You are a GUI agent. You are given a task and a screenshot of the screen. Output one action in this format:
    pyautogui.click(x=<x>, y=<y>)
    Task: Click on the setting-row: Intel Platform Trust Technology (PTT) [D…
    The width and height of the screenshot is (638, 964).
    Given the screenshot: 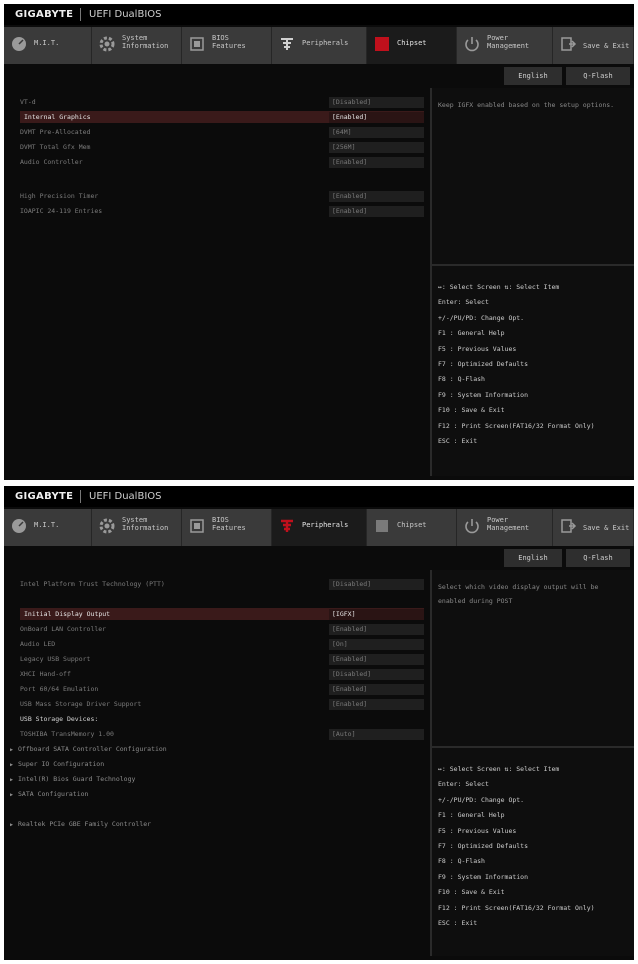 What is the action you would take?
    pyautogui.click(x=222, y=584)
    